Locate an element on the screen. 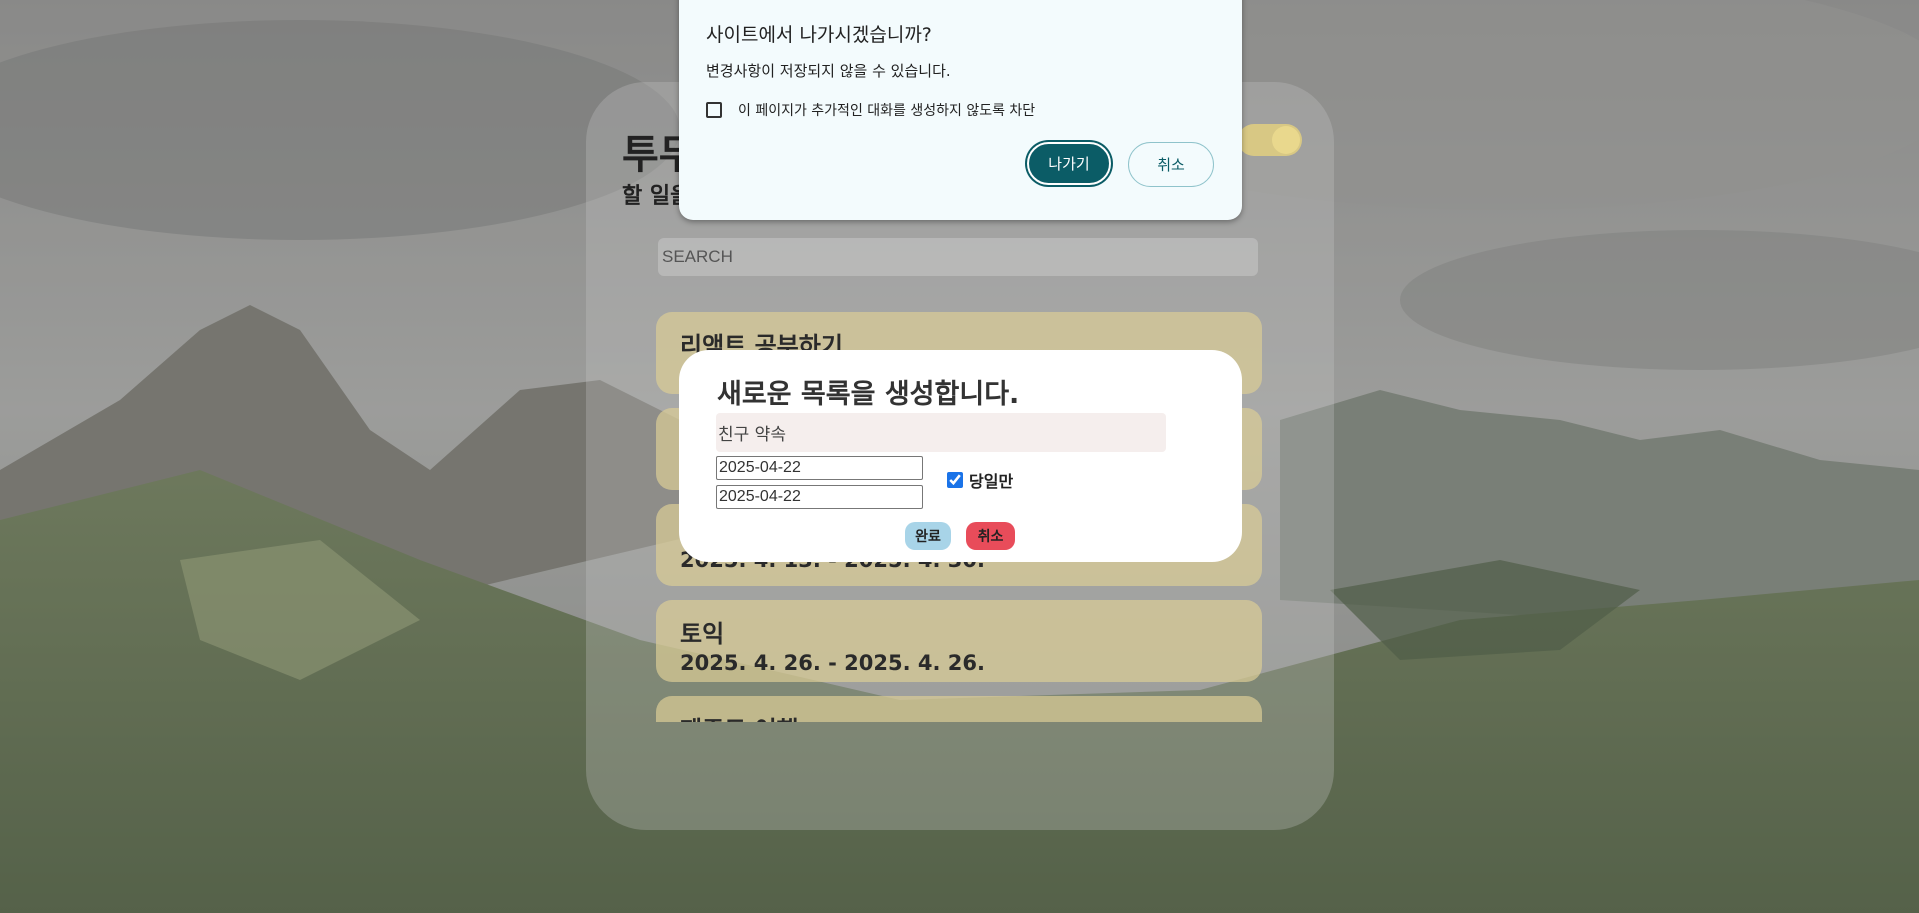 This screenshot has height=913, width=1919. start-date-input is located at coordinates (819, 468).